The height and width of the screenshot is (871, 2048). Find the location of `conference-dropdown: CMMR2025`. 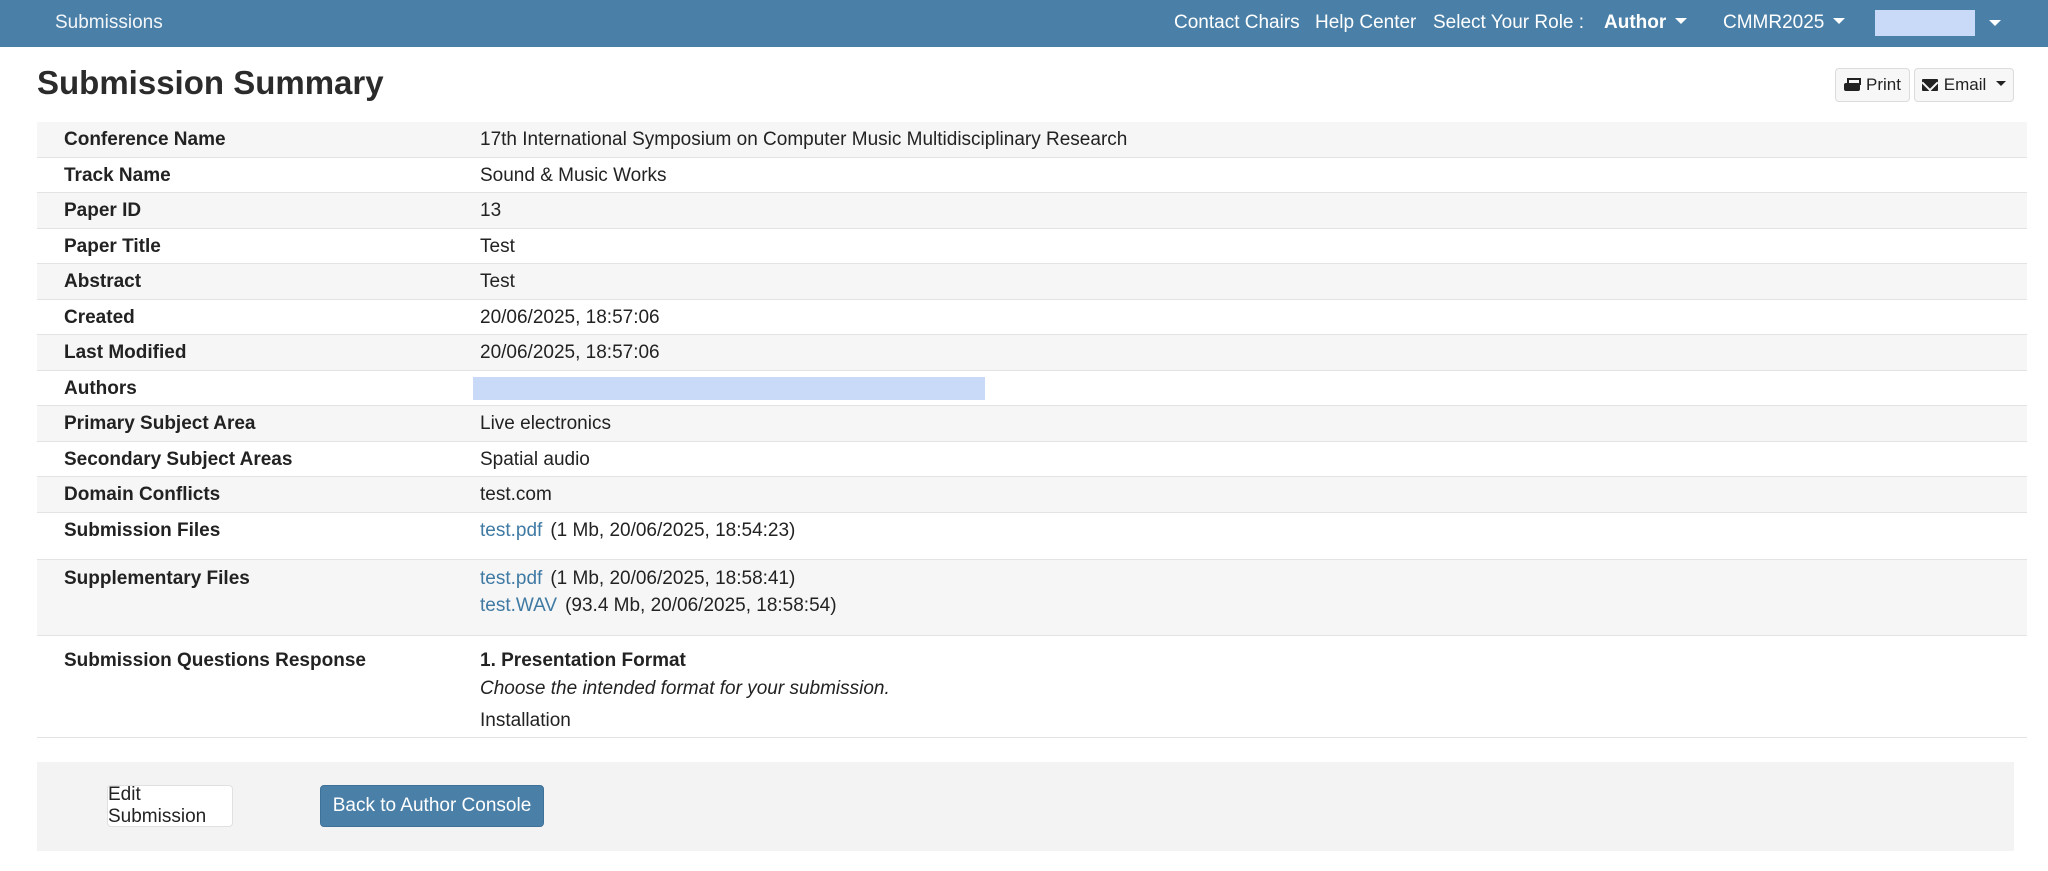

conference-dropdown: CMMR2025 is located at coordinates (1784, 23).